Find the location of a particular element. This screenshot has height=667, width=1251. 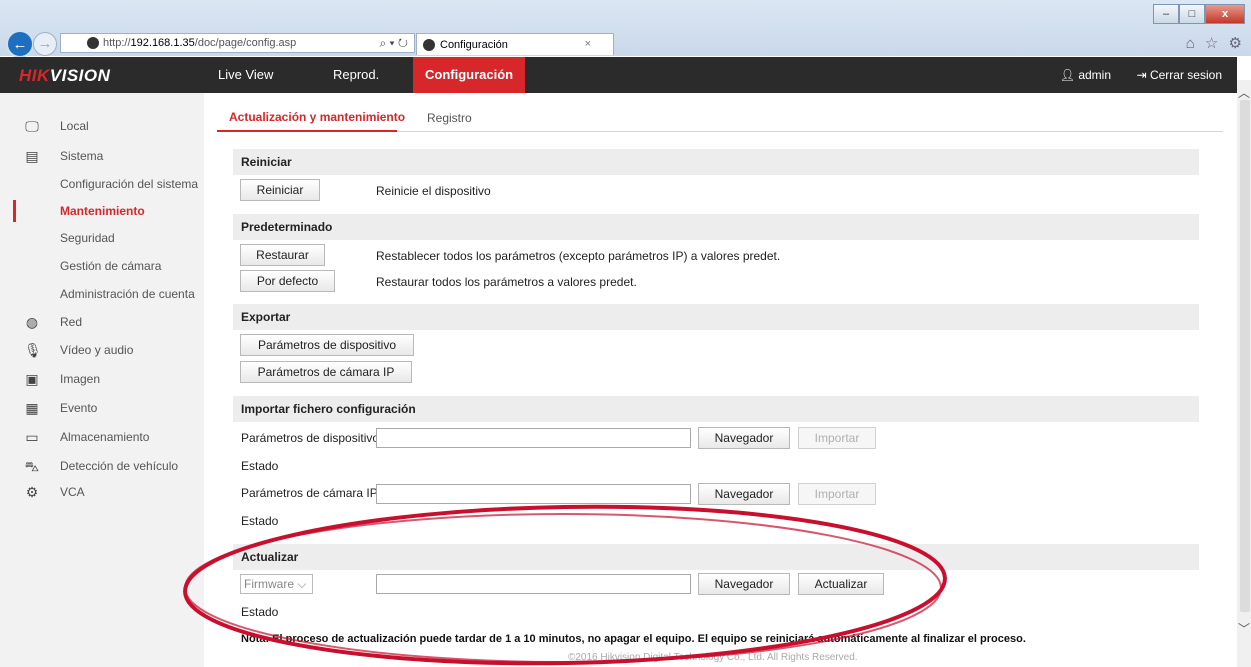

sidebar-item-maintenance: Mantenimiento is located at coordinates (102, 211).